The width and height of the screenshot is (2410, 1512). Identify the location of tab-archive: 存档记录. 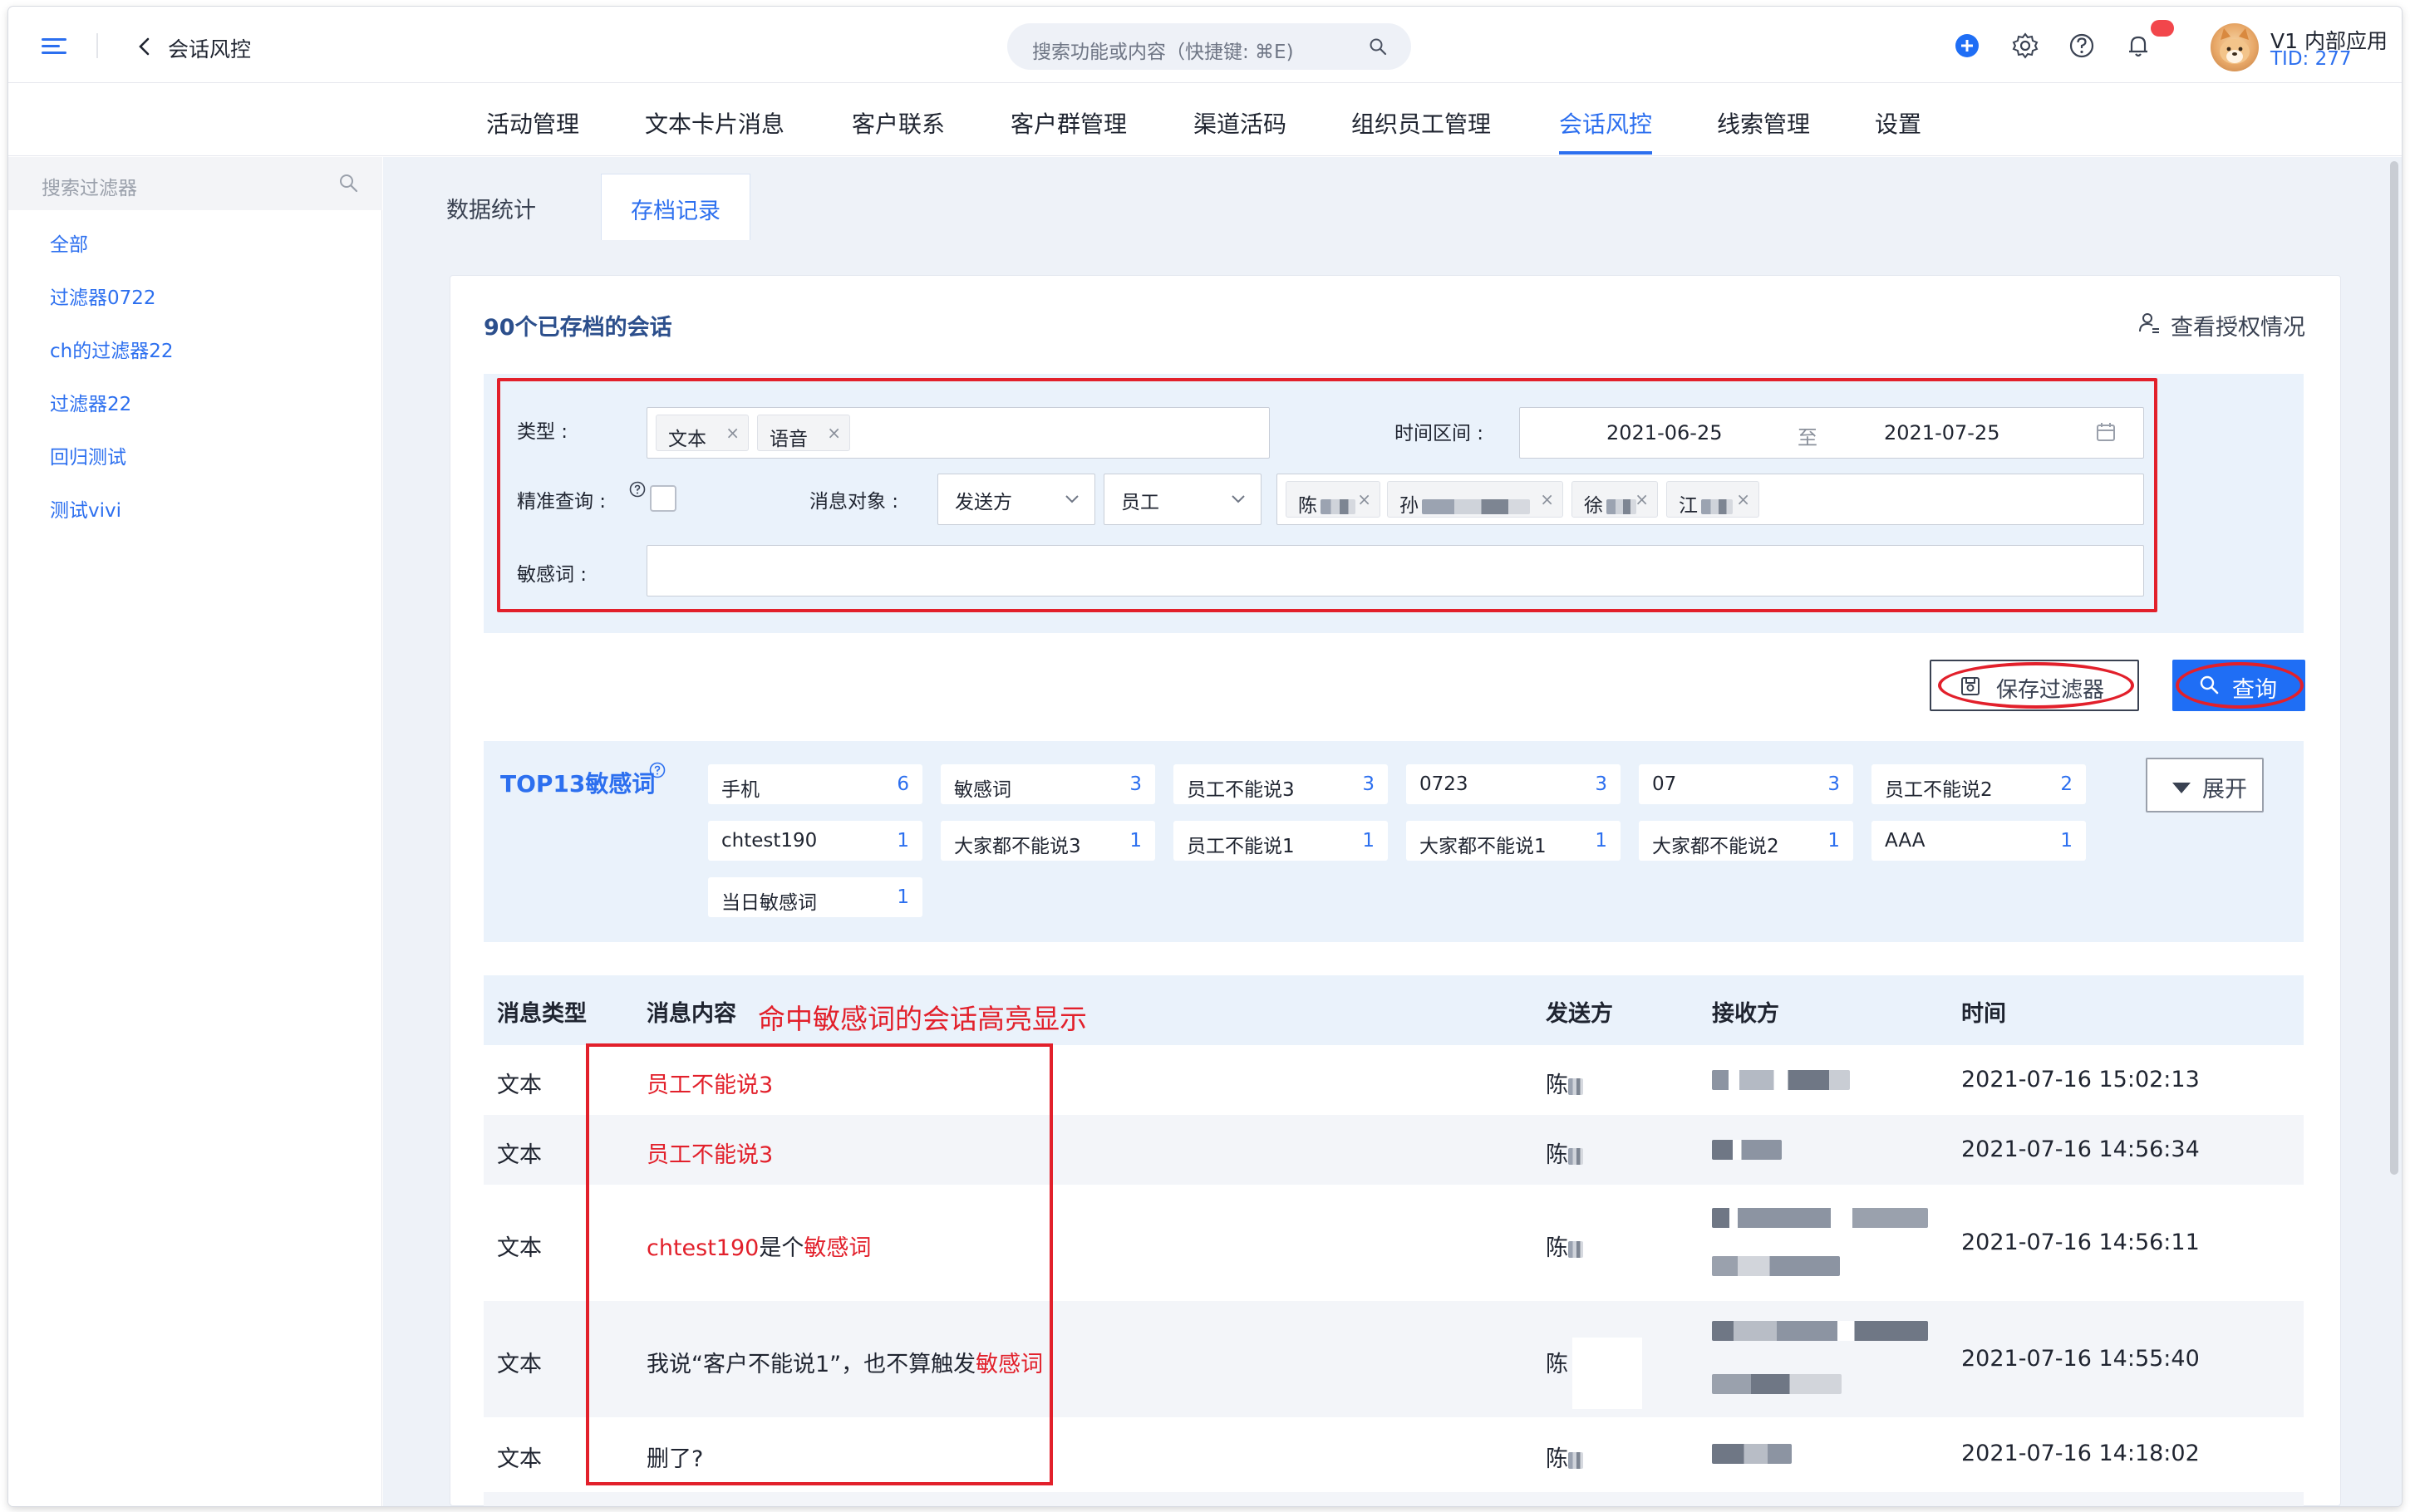
(675, 207).